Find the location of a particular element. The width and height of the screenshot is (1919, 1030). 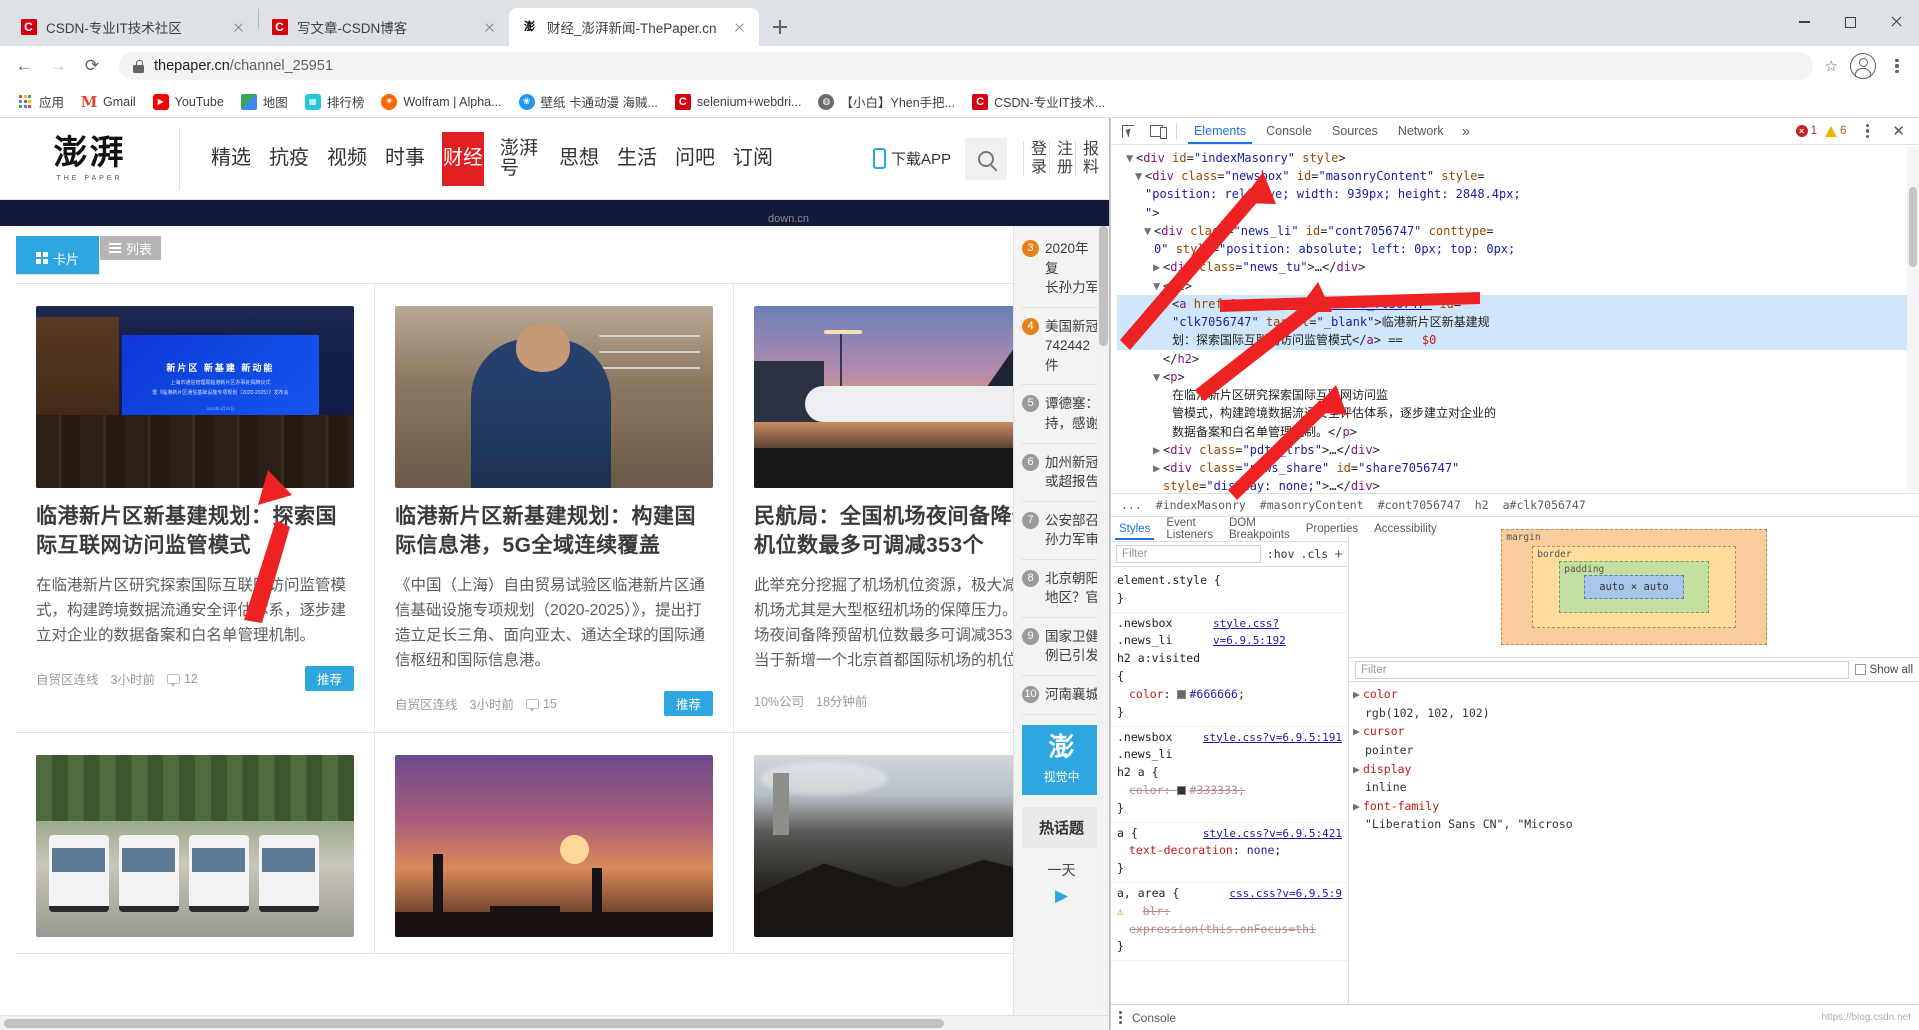

page-vertical-scrollbar is located at coordinates (1103, 617).